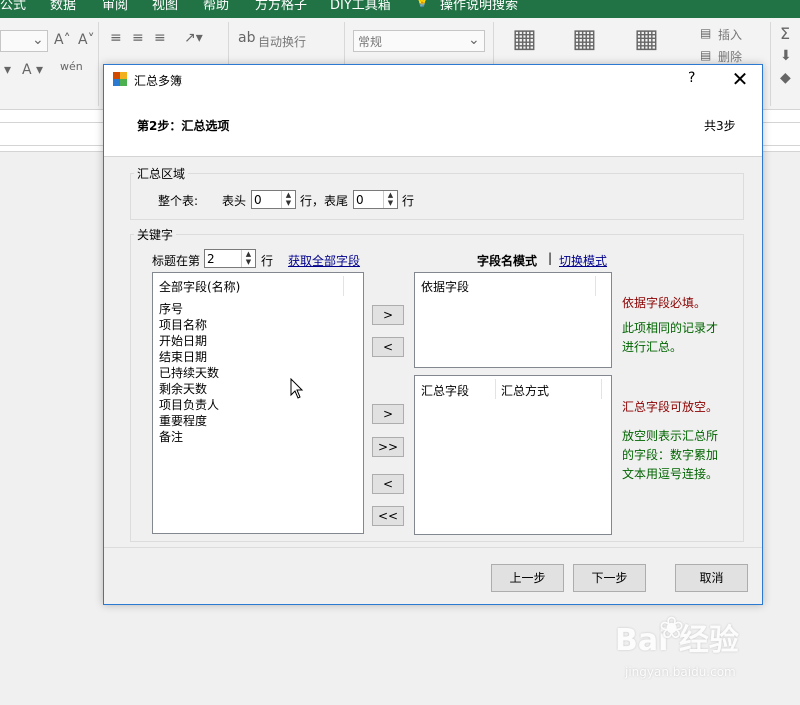  What do you see at coordinates (297, 388) in the screenshot?
I see `mouse-cursor-icon` at bounding box center [297, 388].